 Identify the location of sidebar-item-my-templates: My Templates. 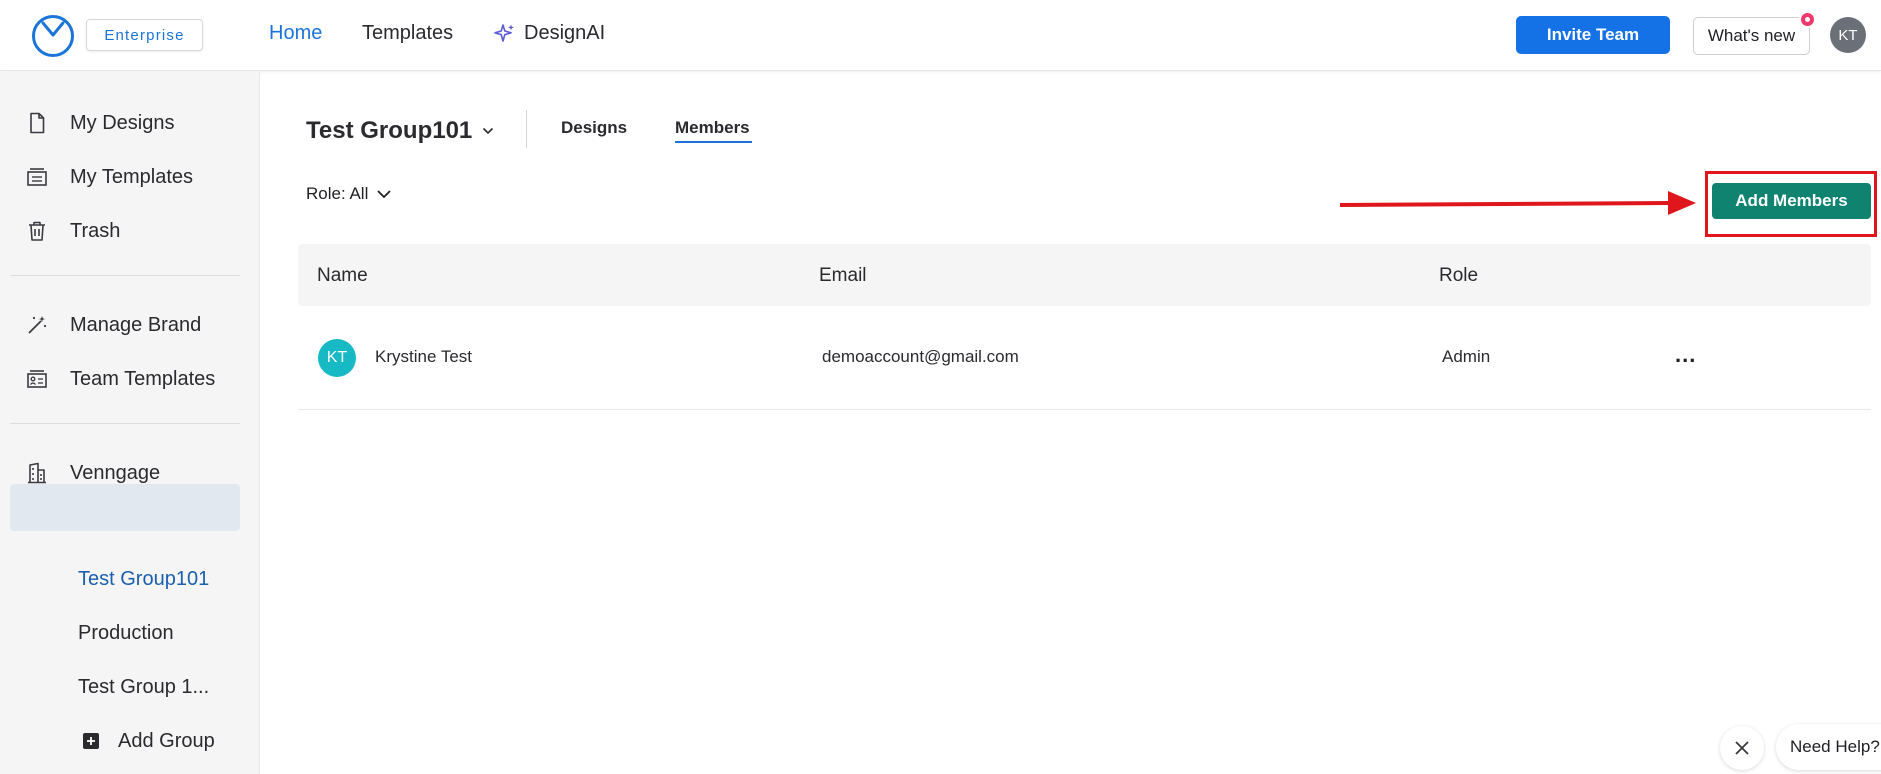
(108, 177).